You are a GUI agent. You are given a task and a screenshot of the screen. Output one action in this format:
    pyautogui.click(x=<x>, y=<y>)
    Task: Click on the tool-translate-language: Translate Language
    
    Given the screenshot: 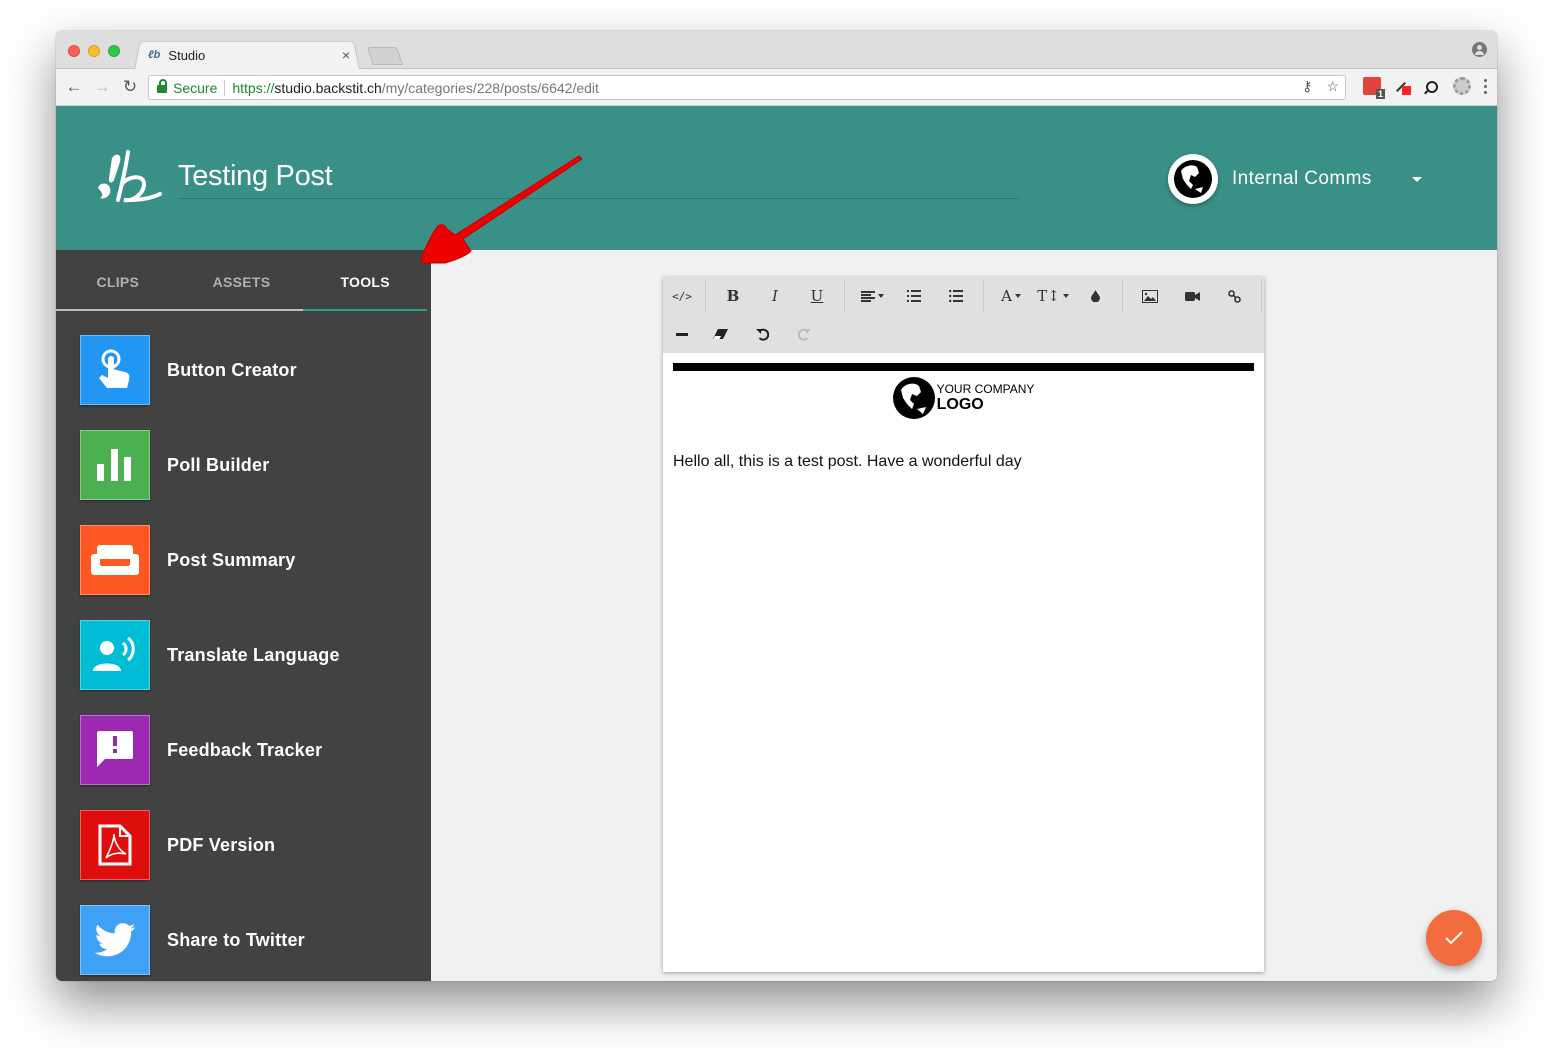 What is the action you would take?
    pyautogui.click(x=210, y=655)
    